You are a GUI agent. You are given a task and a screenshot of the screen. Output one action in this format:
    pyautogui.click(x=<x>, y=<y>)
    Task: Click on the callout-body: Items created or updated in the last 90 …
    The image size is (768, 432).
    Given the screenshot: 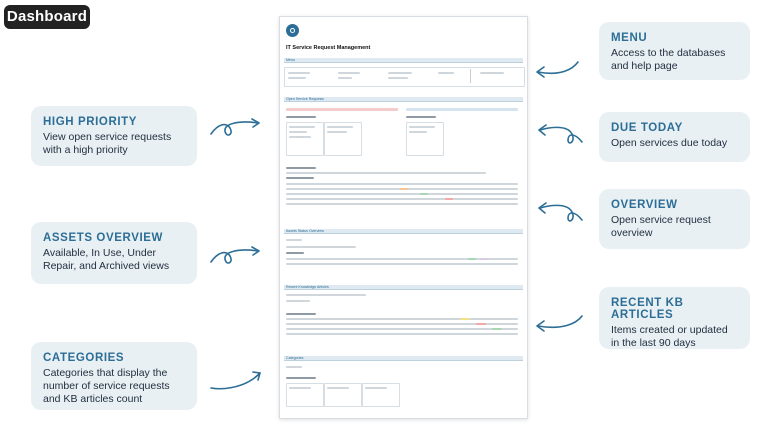 What is the action you would take?
    pyautogui.click(x=669, y=336)
    